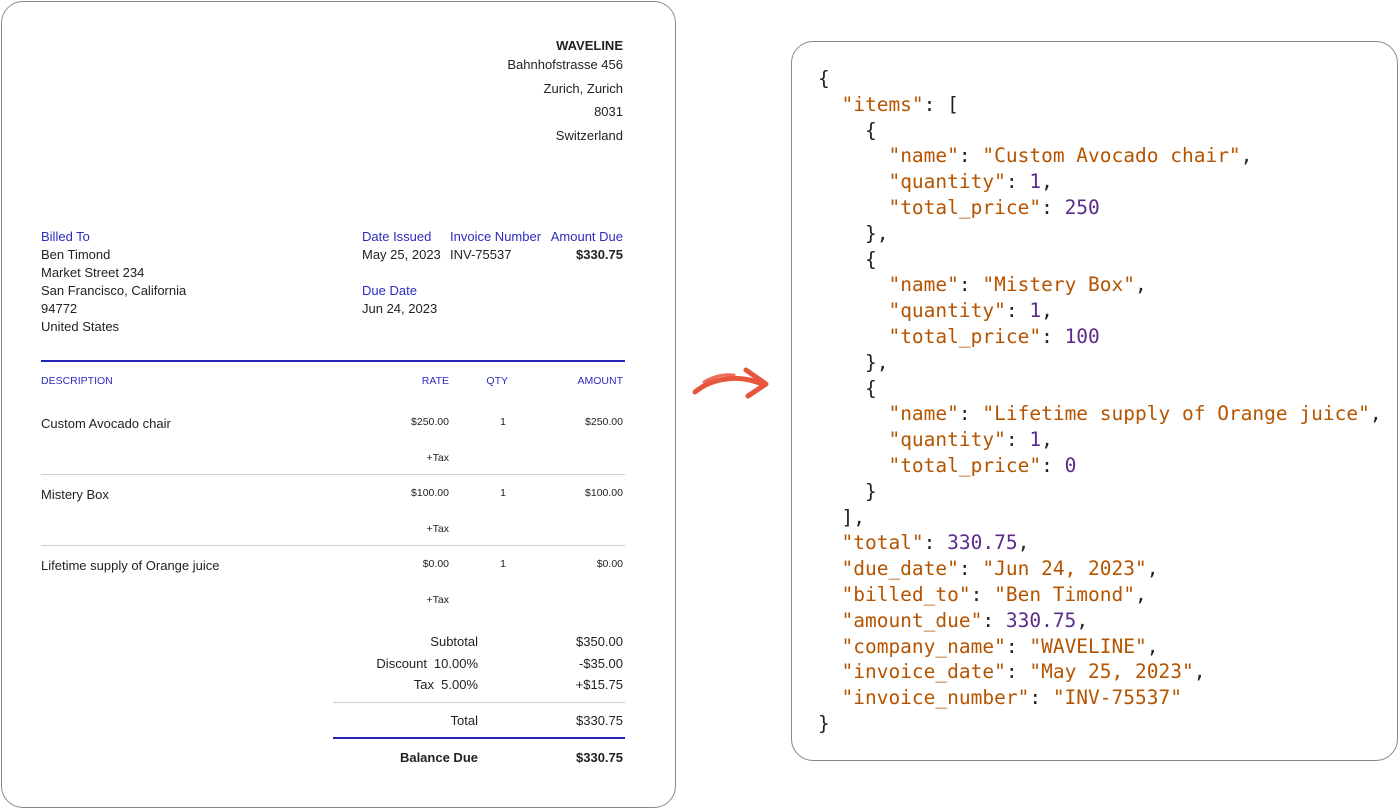 The image size is (1400, 810). I want to click on json-code-line: "total_price": 100, so click(1100, 337).